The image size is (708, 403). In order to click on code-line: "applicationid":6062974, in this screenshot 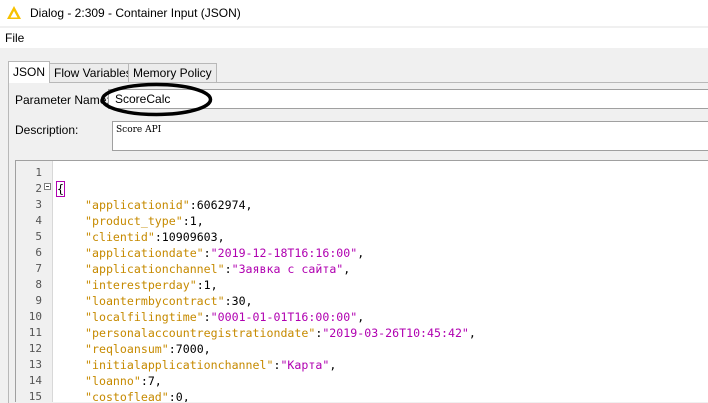, I will do `click(169, 205)`.